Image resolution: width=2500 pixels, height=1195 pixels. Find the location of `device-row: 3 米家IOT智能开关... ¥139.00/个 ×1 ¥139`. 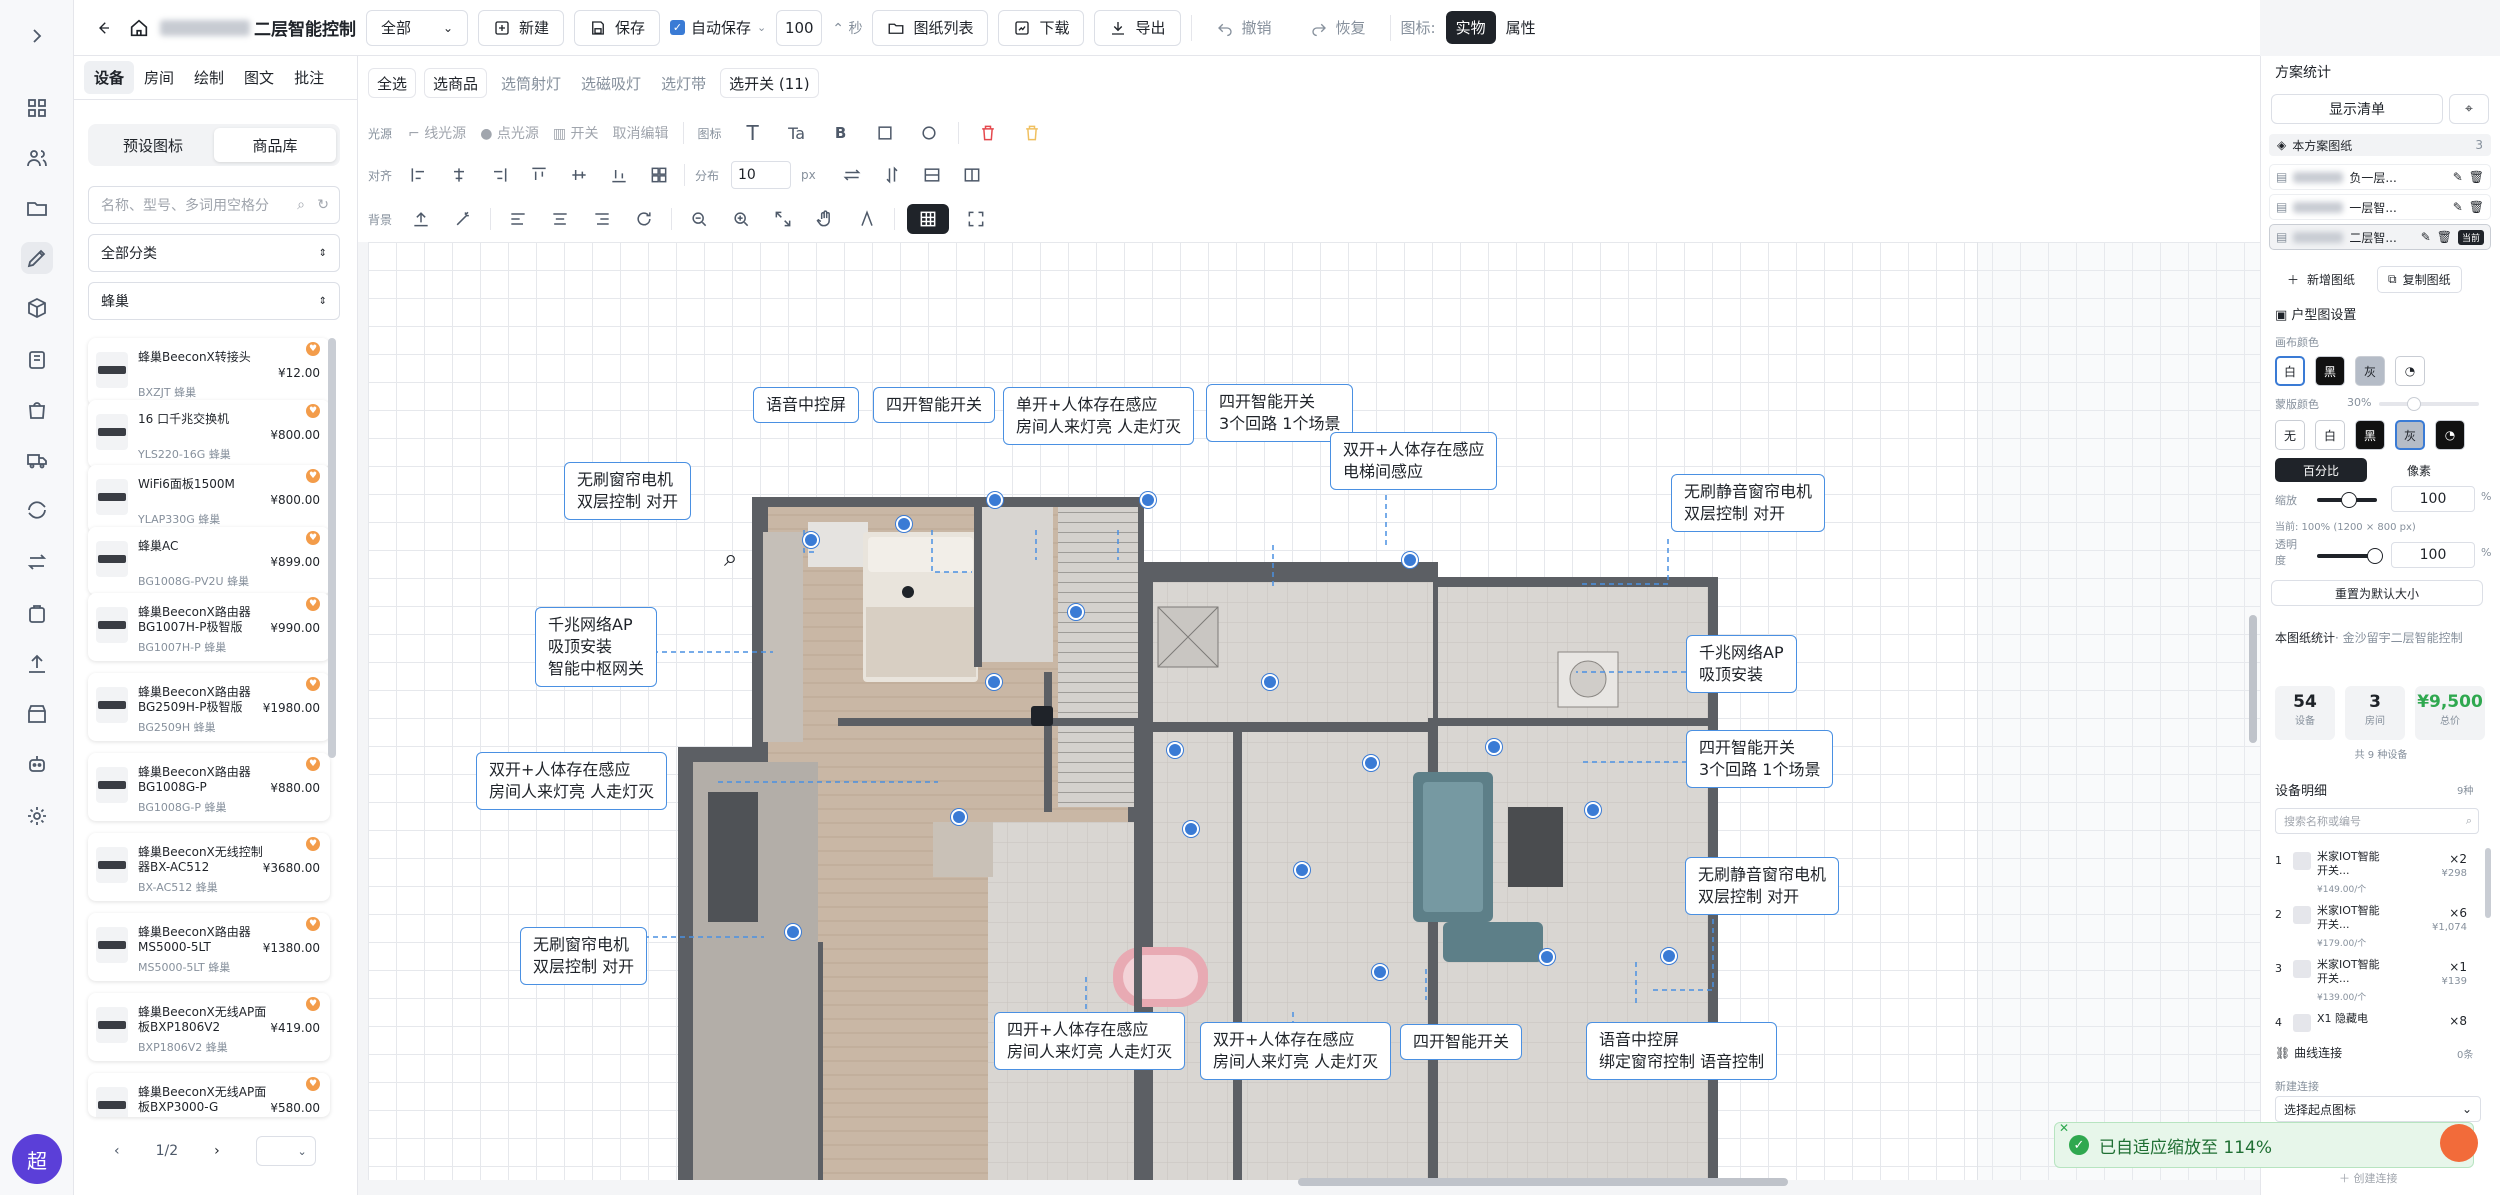

device-row: 3 米家IOT智能开关... ¥139.00/个 ×1 ¥139 is located at coordinates (2374, 980).